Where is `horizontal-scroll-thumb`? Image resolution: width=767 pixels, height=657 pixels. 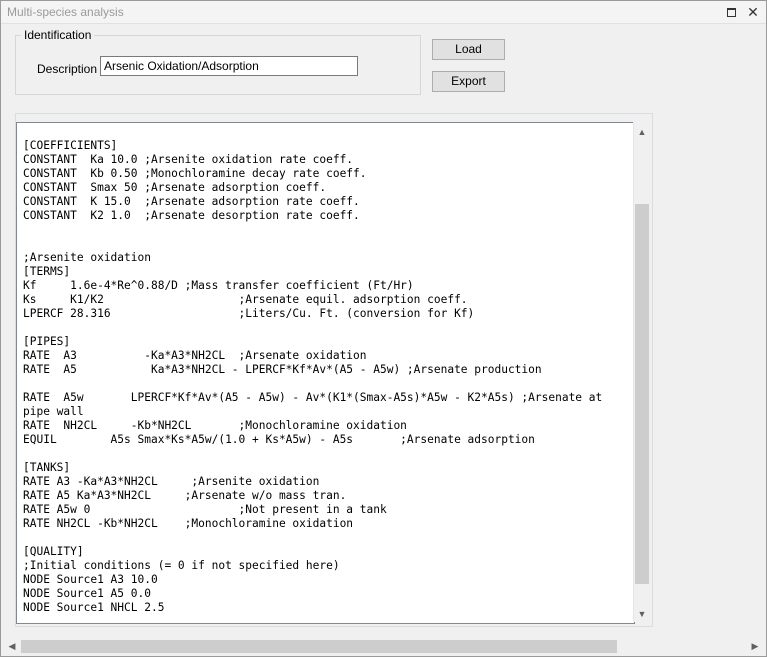
horizontal-scroll-thumb is located at coordinates (319, 646).